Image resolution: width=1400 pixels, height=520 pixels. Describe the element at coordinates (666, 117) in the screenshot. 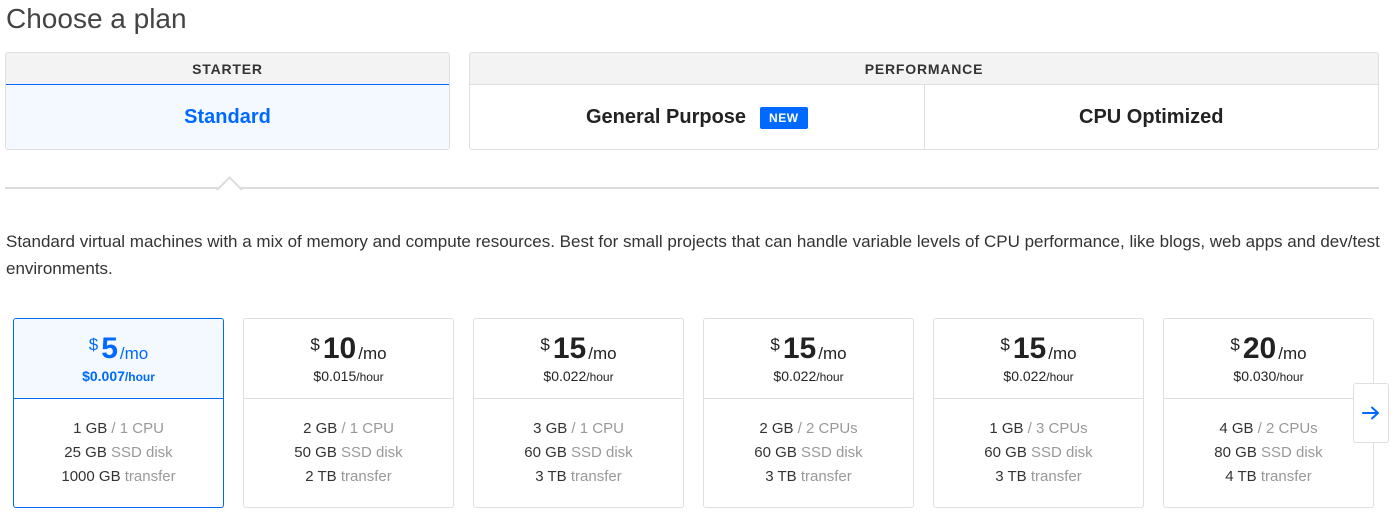

I see `tab-general-purpose-label: General Purpose` at that location.